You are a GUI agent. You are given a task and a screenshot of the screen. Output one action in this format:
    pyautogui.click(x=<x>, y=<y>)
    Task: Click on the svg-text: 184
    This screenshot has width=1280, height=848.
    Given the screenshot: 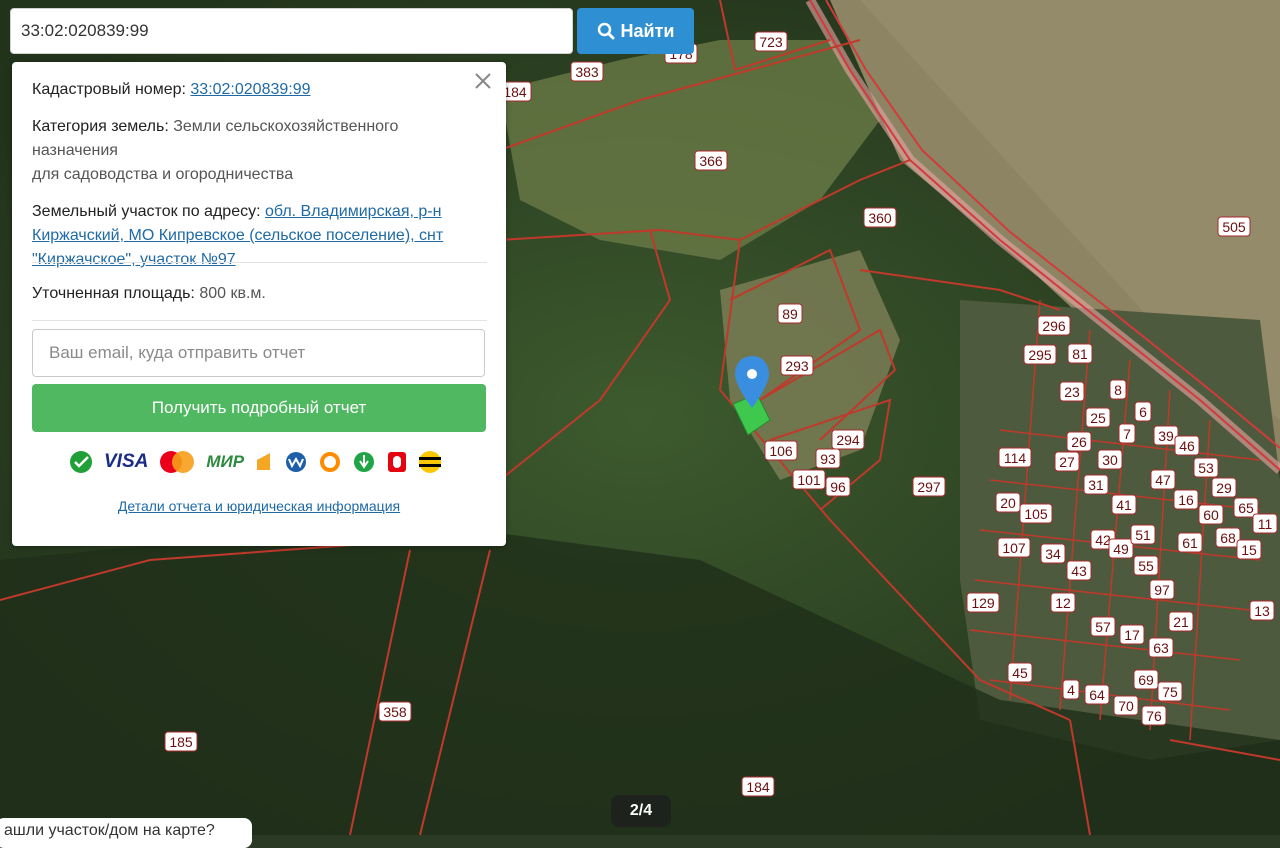 What is the action you would take?
    pyautogui.click(x=758, y=787)
    